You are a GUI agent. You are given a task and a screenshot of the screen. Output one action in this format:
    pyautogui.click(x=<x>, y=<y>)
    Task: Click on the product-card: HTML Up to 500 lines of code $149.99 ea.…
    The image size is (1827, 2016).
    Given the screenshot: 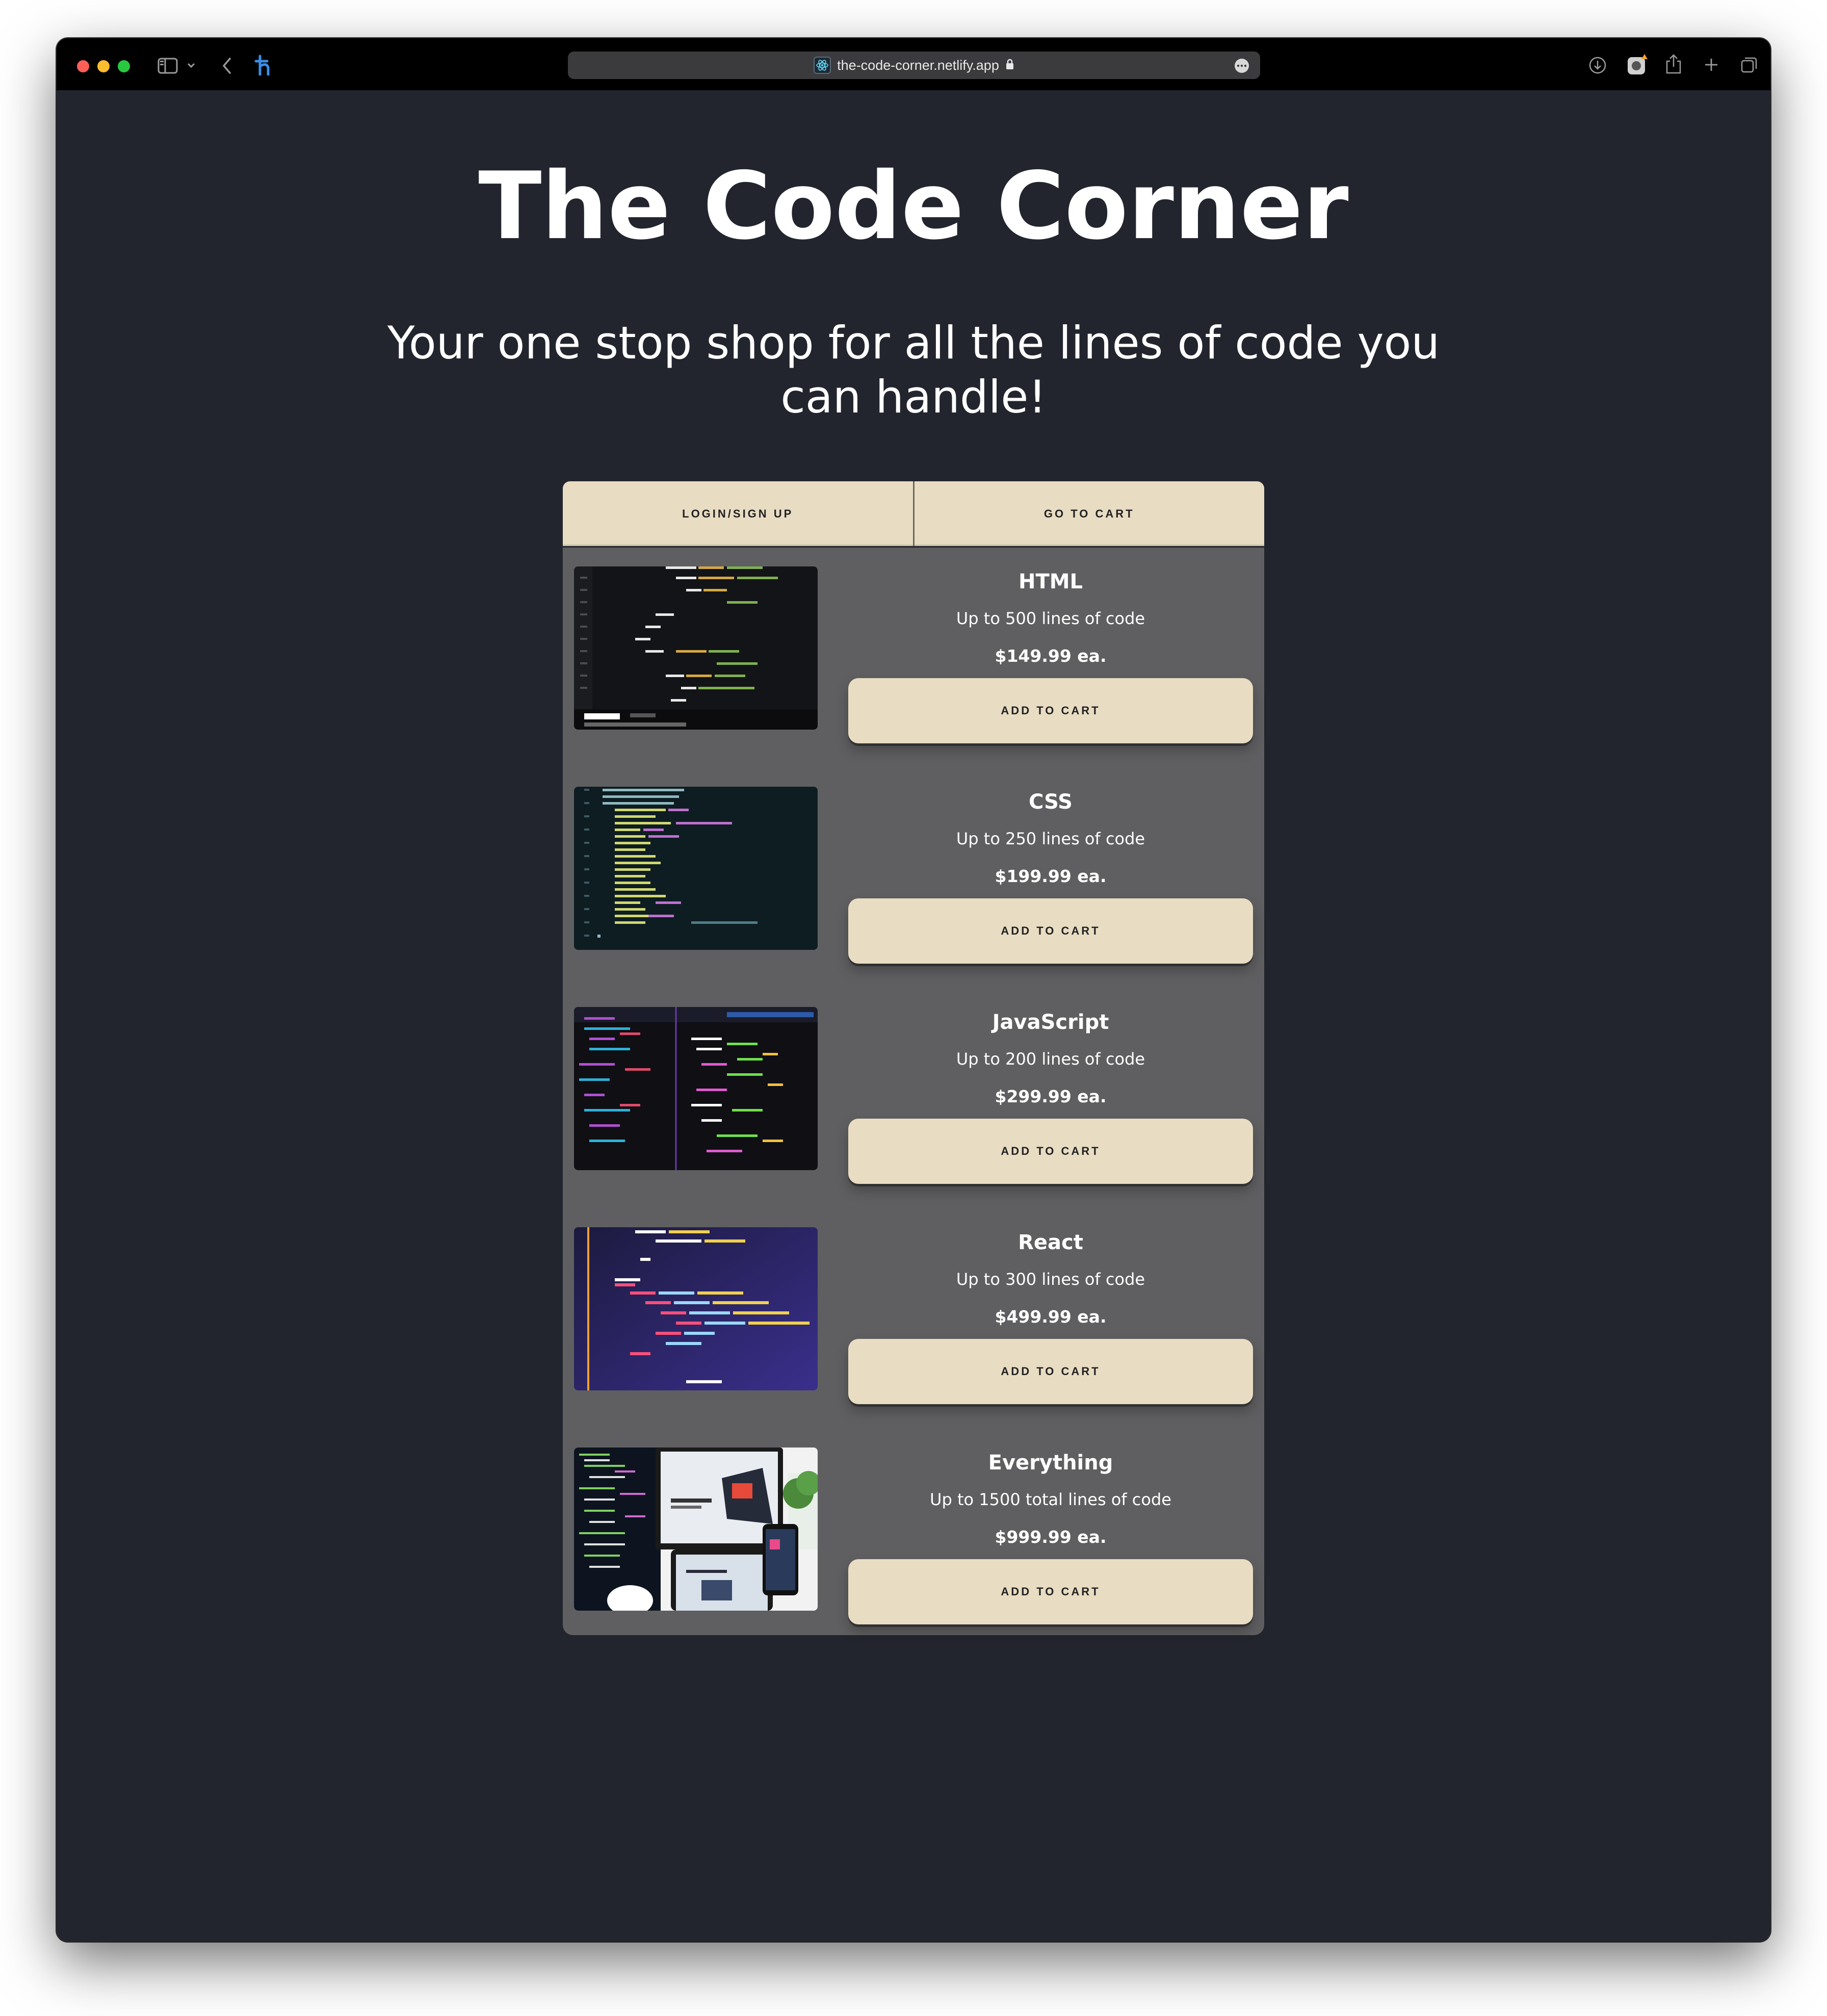 What is the action you would take?
    pyautogui.click(x=913, y=676)
    